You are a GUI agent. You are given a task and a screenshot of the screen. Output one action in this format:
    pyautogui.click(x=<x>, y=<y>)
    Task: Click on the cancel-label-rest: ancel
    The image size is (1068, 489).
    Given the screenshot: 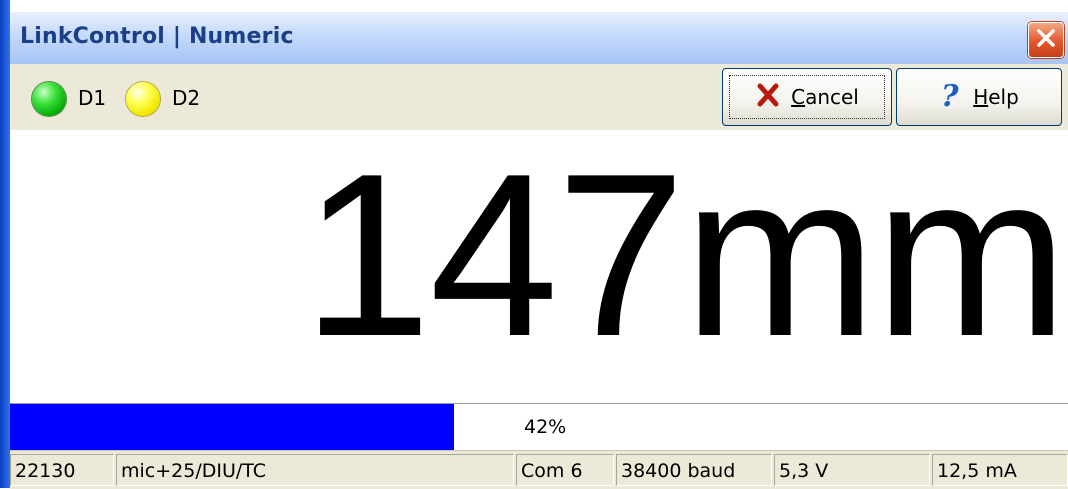 What is the action you would take?
    pyautogui.click(x=832, y=97)
    